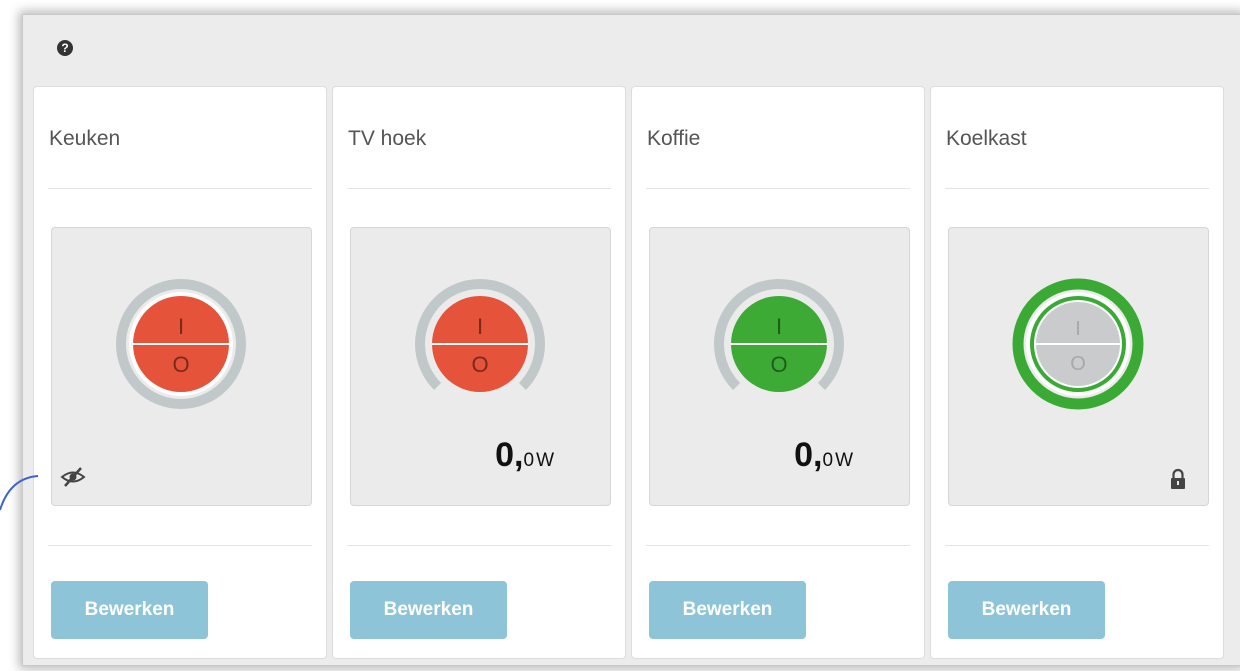 The width and height of the screenshot is (1240, 671). I want to click on help-circle-icon: ?, so click(65, 48).